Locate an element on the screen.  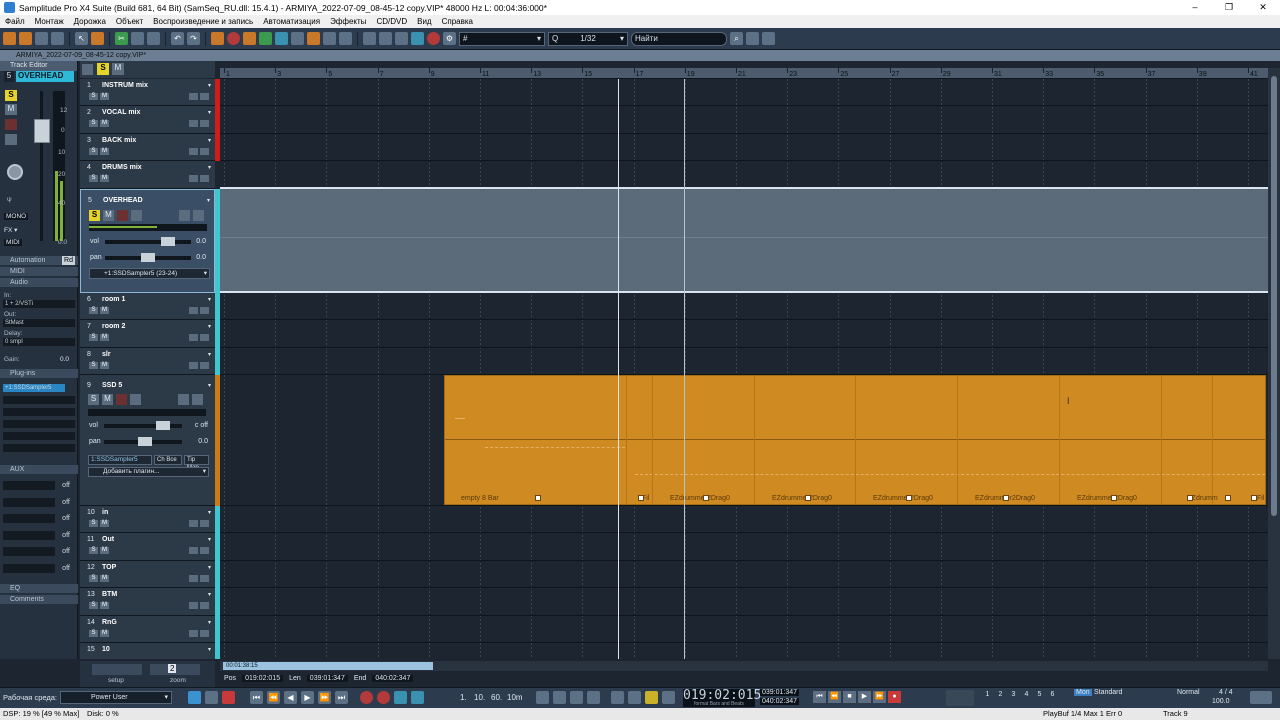
record-icon is located at coordinates (433, 38).